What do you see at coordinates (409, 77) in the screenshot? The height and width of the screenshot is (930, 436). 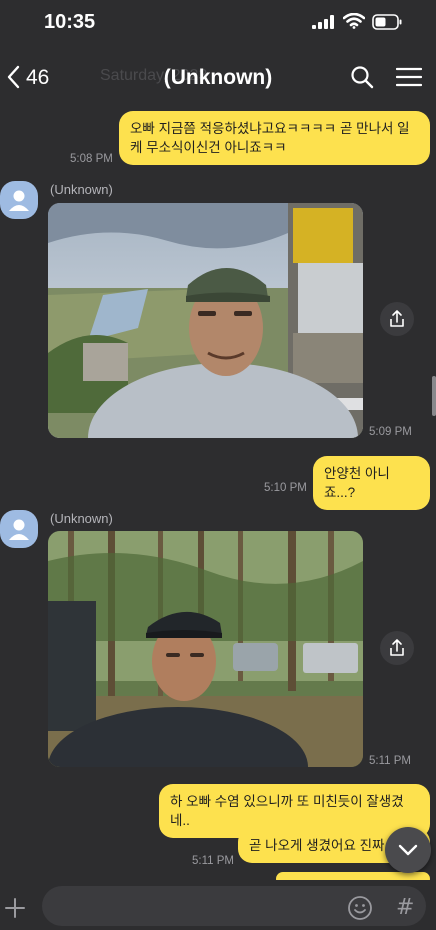 I see `menu-icon` at bounding box center [409, 77].